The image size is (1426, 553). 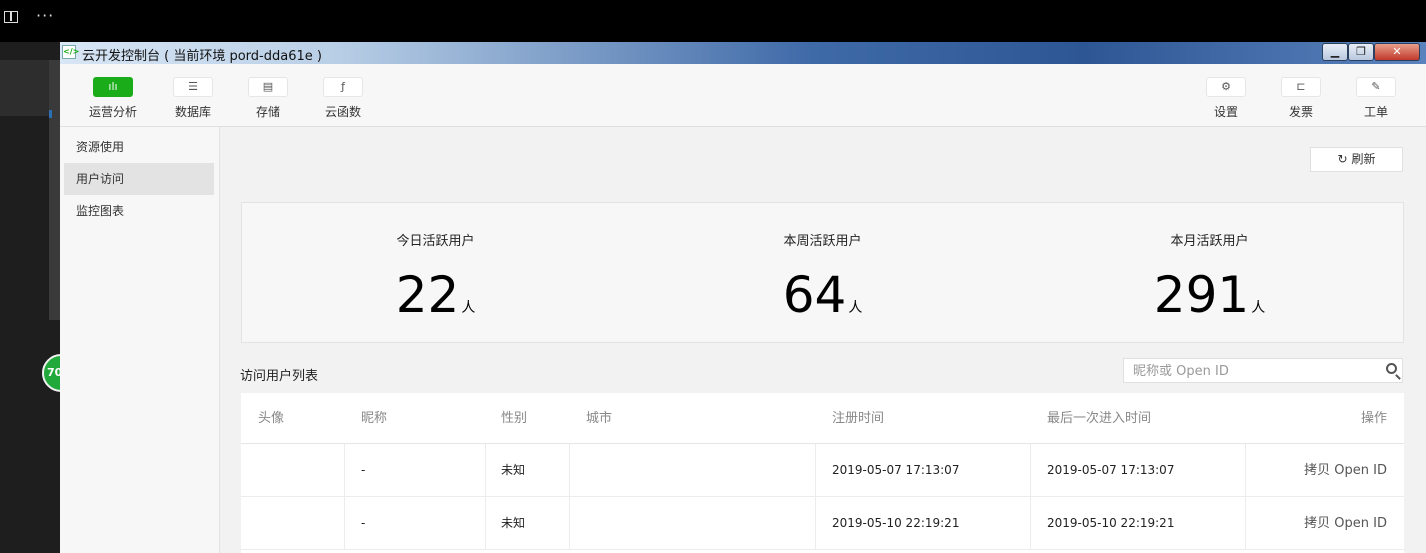 I want to click on cell-registered: 2019-05-10 22:19:21, so click(x=896, y=523).